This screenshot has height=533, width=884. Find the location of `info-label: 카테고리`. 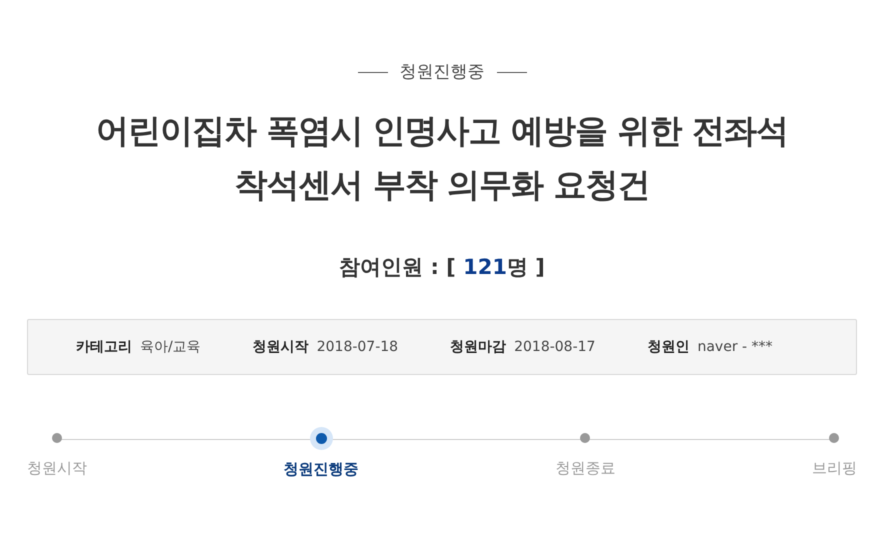

info-label: 카테고리 is located at coordinates (104, 347).